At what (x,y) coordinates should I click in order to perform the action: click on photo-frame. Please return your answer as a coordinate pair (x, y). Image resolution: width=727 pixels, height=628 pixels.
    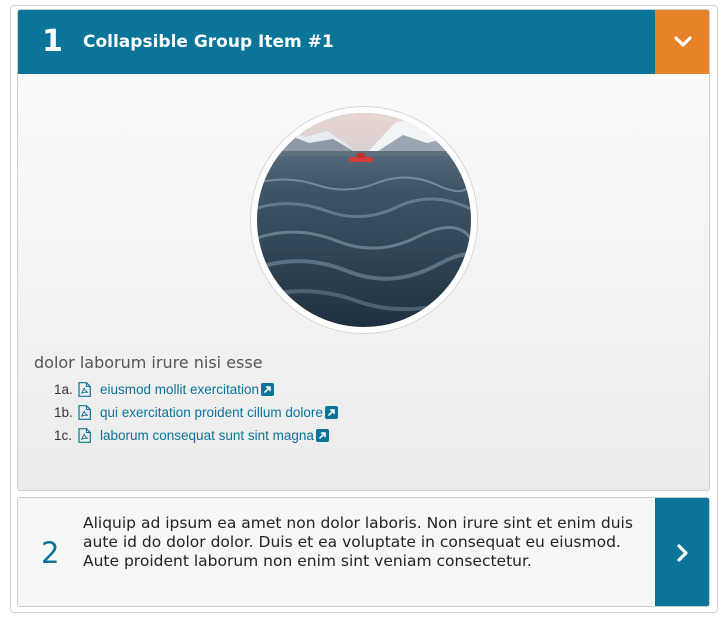
    Looking at the image, I should click on (364, 220).